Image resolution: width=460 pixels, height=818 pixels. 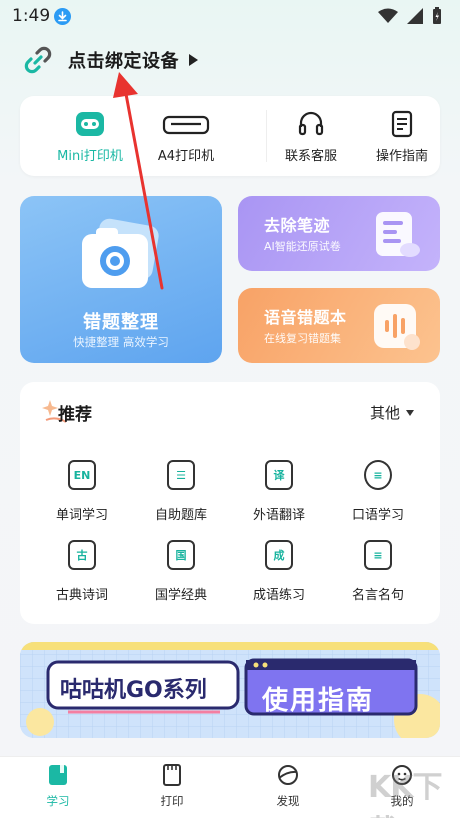 I want to click on recommend-more-dropdown: 其他, so click(x=392, y=412).